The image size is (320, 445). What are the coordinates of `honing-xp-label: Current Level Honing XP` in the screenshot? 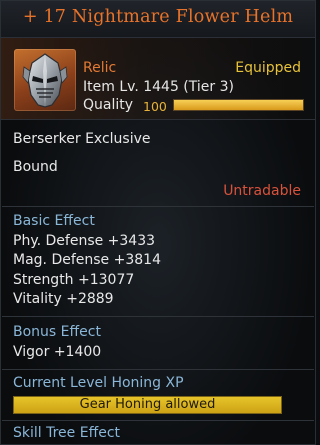 It's located at (98, 383).